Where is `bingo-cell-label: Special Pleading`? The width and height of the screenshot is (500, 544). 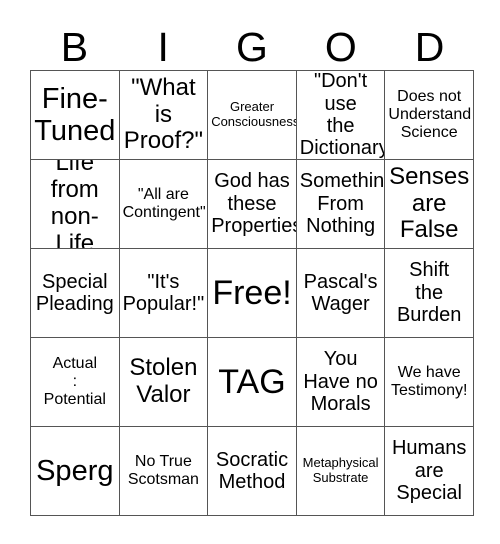
bingo-cell-label: Special Pleading is located at coordinates (74, 292).